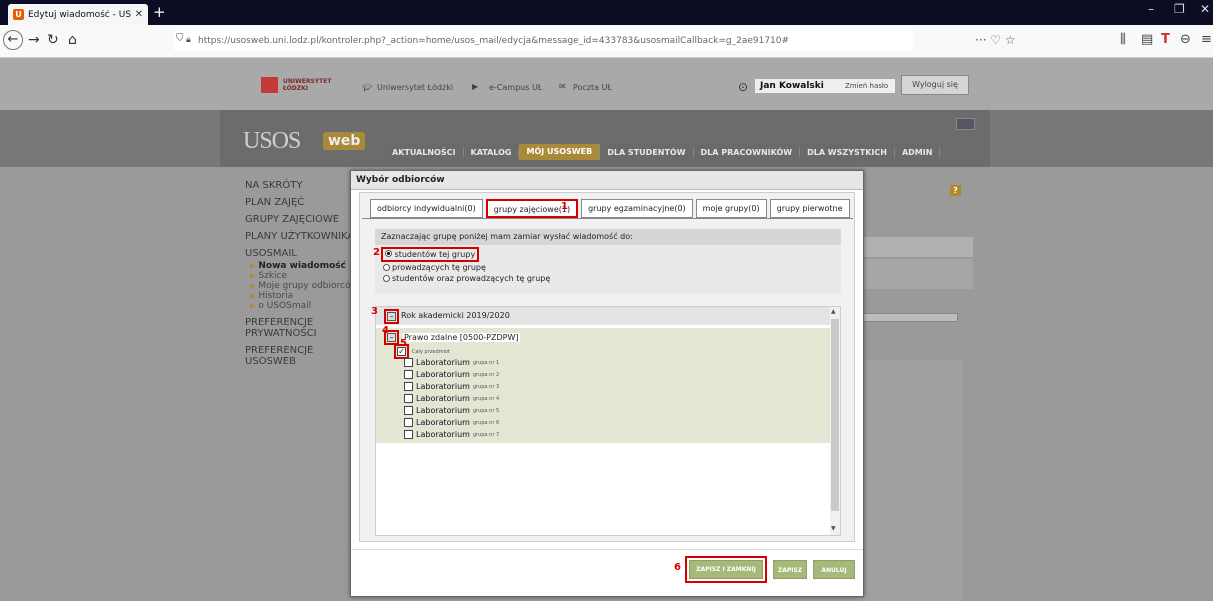 This screenshot has width=1213, height=601. What do you see at coordinates (305, 286) in the screenshot?
I see `sidebar-sub-moje-grupy: ▶ Moje grupy odbiorców` at bounding box center [305, 286].